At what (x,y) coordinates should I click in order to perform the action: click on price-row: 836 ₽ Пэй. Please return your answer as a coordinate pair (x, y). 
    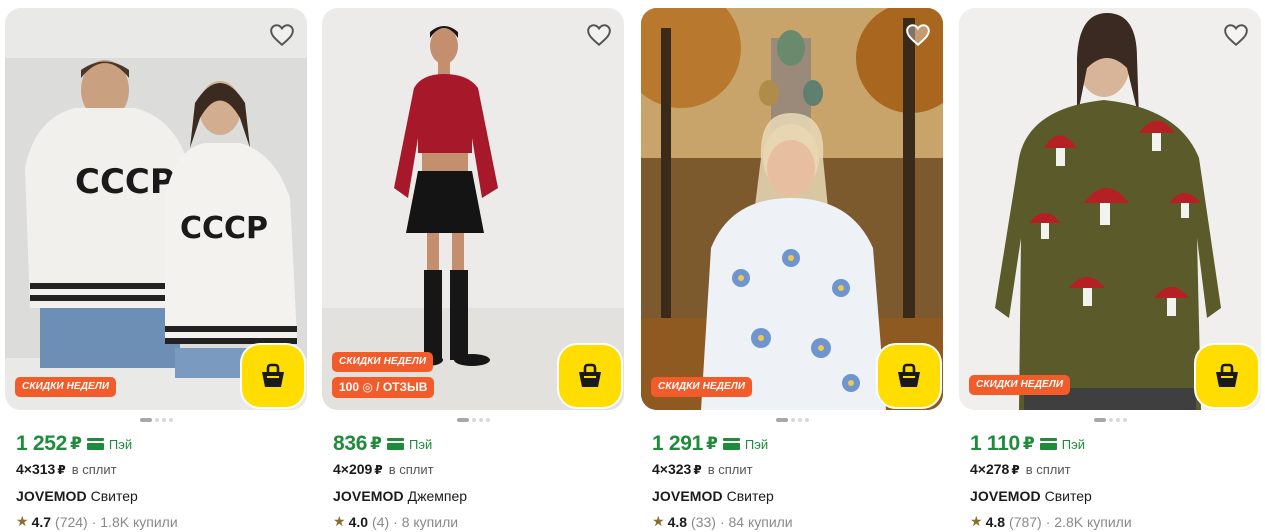
    Looking at the image, I should click on (382, 444).